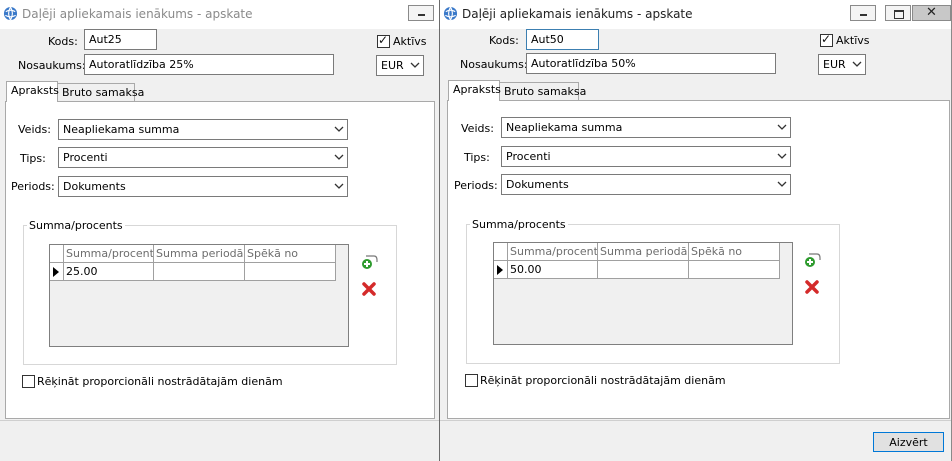 The height and width of the screenshot is (461, 952). I want to click on kods-field: Aut25, so click(120, 39).